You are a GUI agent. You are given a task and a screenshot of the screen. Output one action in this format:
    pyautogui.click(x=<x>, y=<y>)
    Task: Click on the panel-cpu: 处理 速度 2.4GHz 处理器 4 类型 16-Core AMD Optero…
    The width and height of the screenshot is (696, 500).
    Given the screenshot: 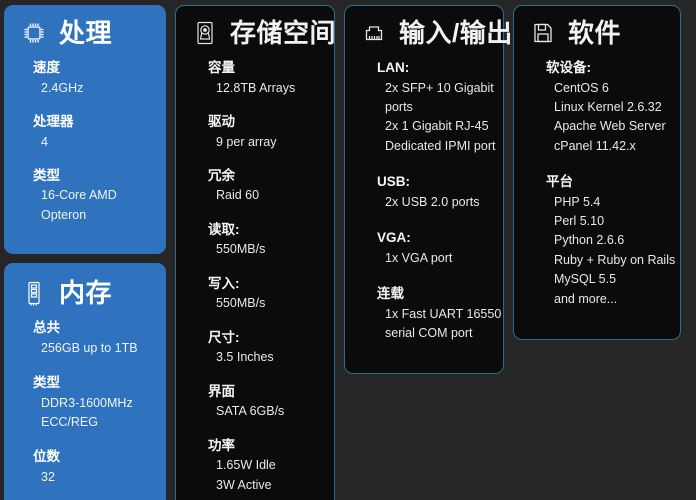 What is the action you would take?
    pyautogui.click(x=85, y=130)
    